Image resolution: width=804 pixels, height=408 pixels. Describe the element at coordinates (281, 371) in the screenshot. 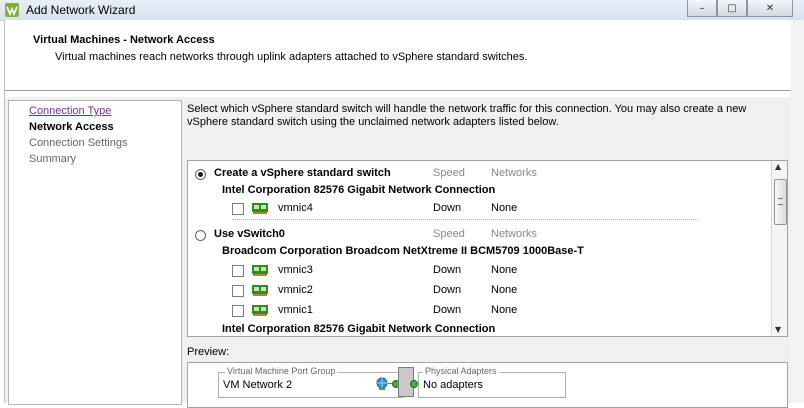

I see `port-group-caption: Virtual Machine Port Group` at that location.